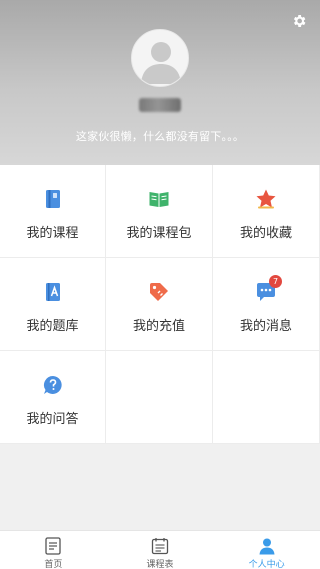 This screenshot has width=320, height=569. Describe the element at coordinates (52, 326) in the screenshot. I see `menu-item-label: 我的题库` at that location.